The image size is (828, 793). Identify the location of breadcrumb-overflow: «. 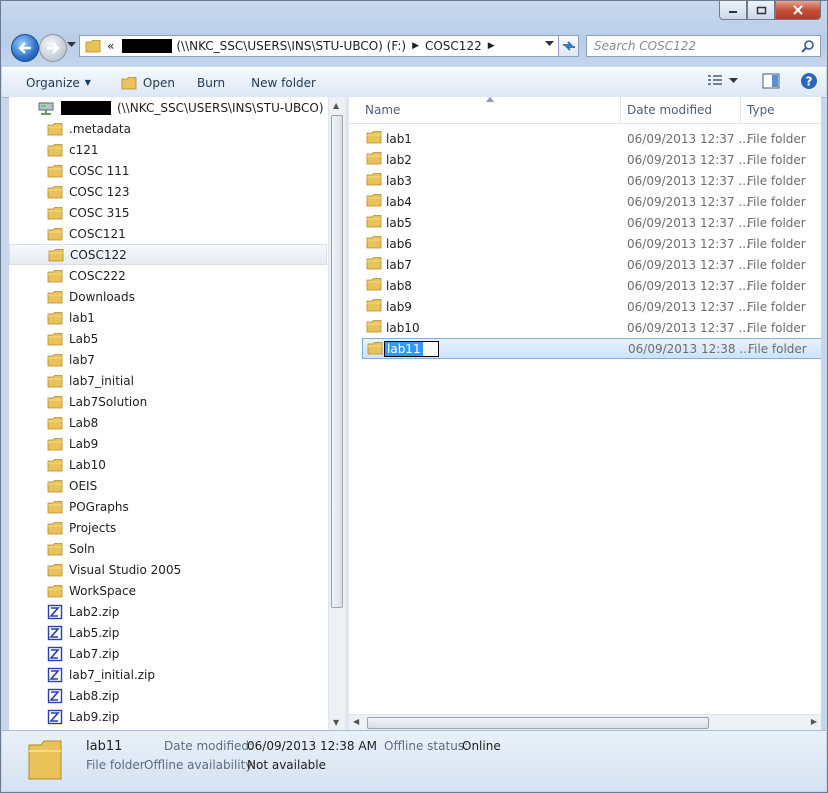
(110, 46).